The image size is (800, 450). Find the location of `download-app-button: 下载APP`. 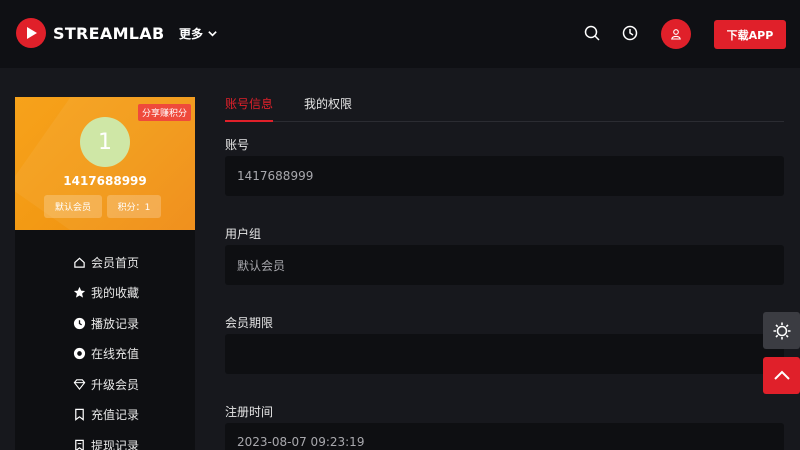

download-app-button: 下载APP is located at coordinates (750, 34).